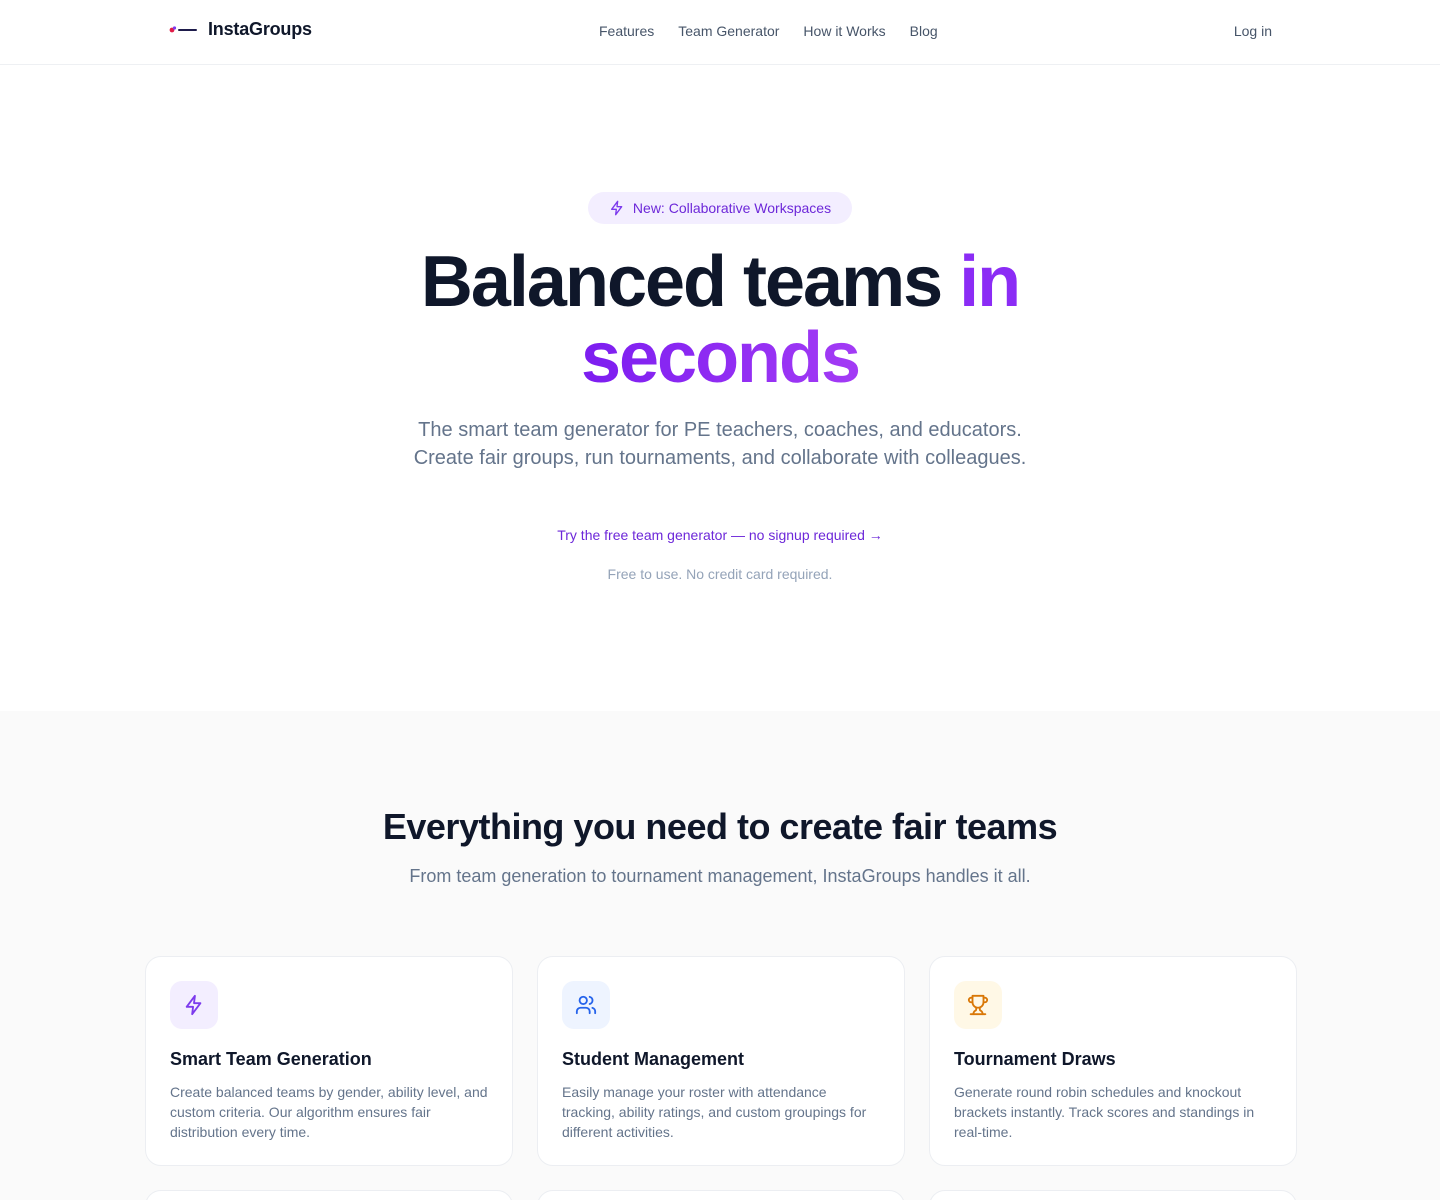 This screenshot has height=1200, width=1440. Describe the element at coordinates (728, 31) in the screenshot. I see `nav-team-generator: Team Generator` at that location.